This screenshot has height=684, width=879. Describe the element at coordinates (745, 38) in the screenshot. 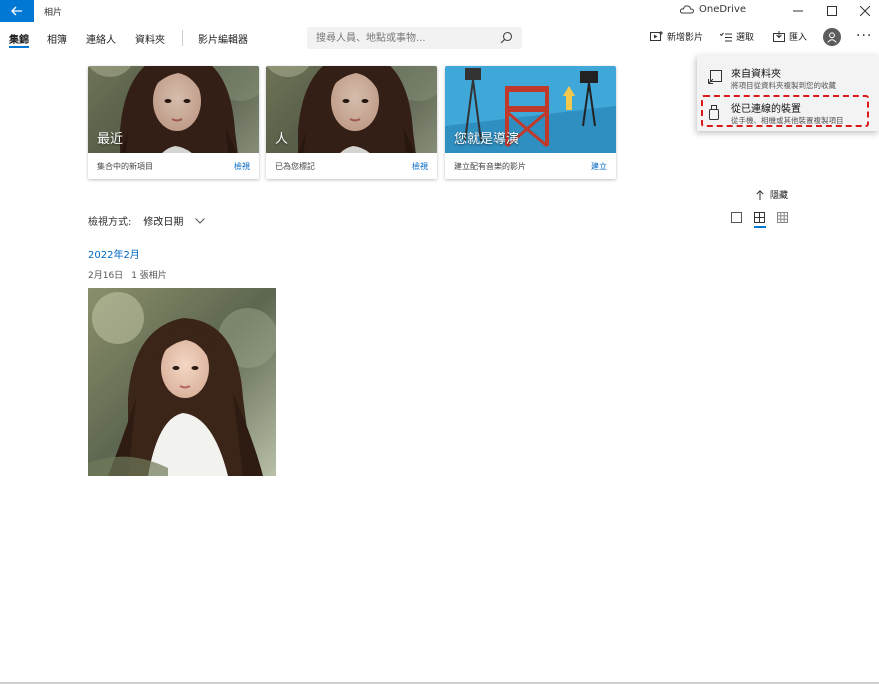

I see `select-label: 選取` at that location.